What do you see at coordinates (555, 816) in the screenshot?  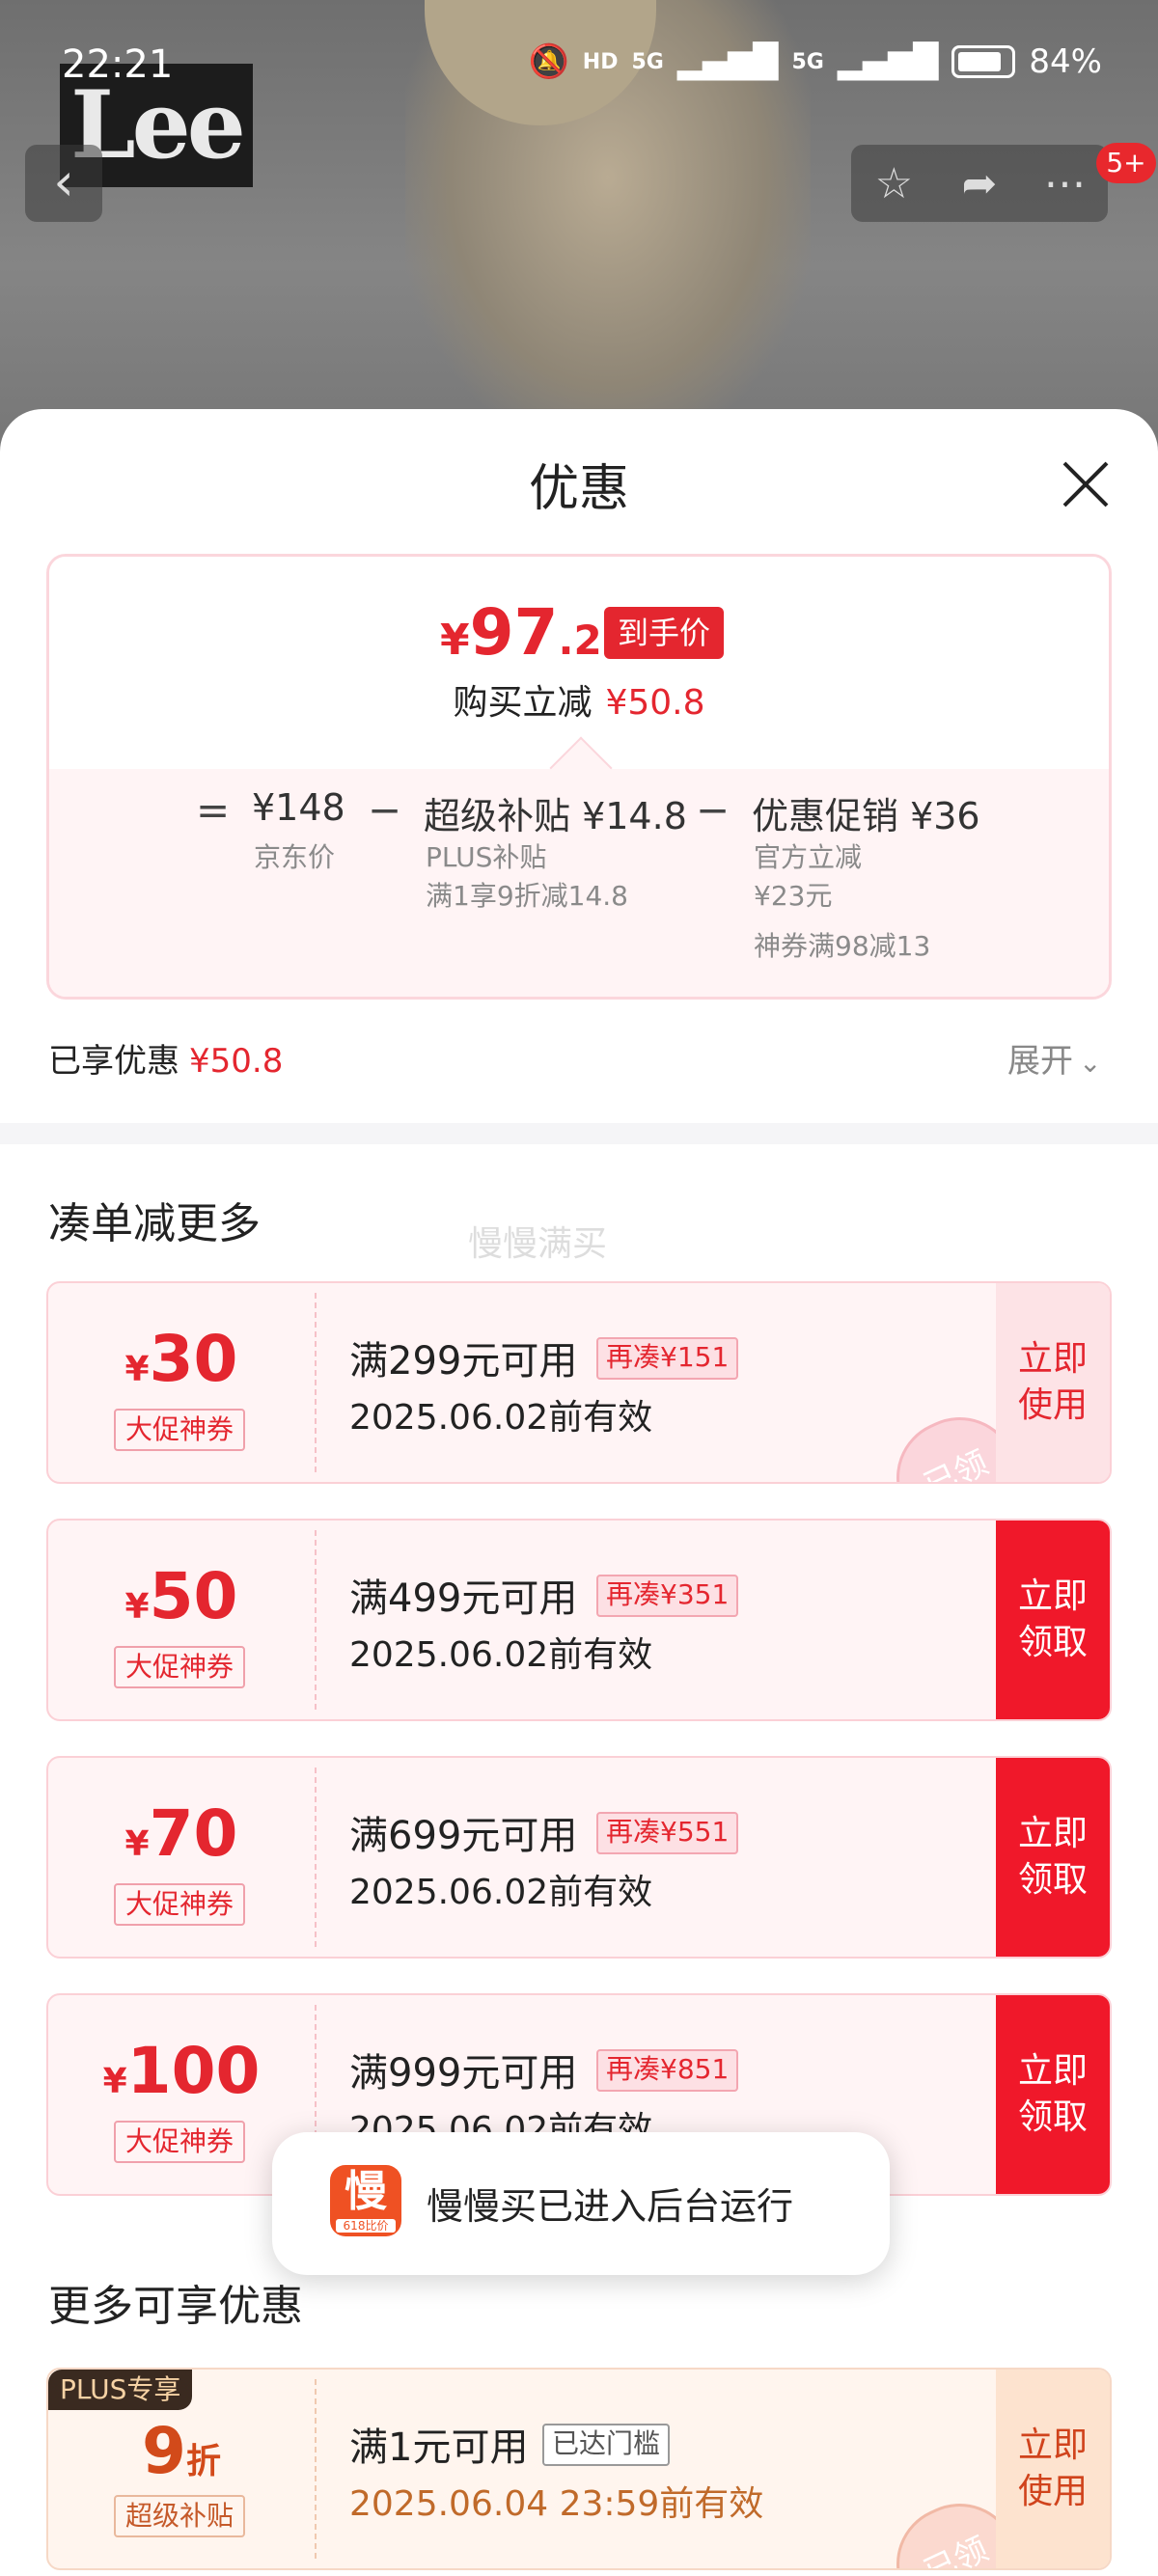 I see `subsidy-title: 超级补贴 ¥14.8` at bounding box center [555, 816].